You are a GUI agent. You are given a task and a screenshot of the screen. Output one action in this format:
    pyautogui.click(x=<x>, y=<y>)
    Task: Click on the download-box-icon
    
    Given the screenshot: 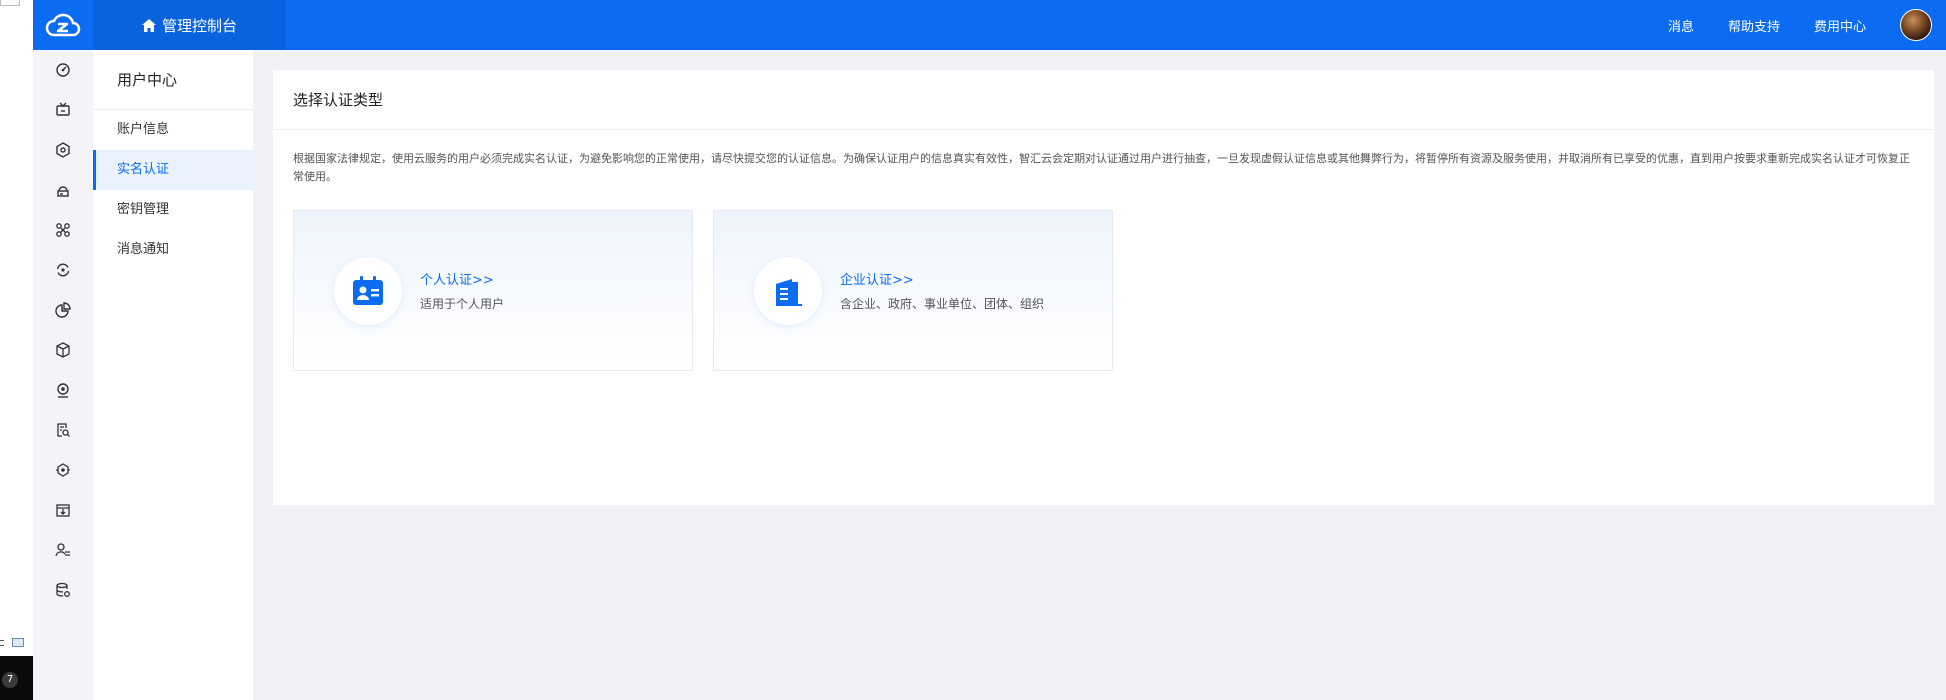 What is the action you would take?
    pyautogui.click(x=63, y=510)
    